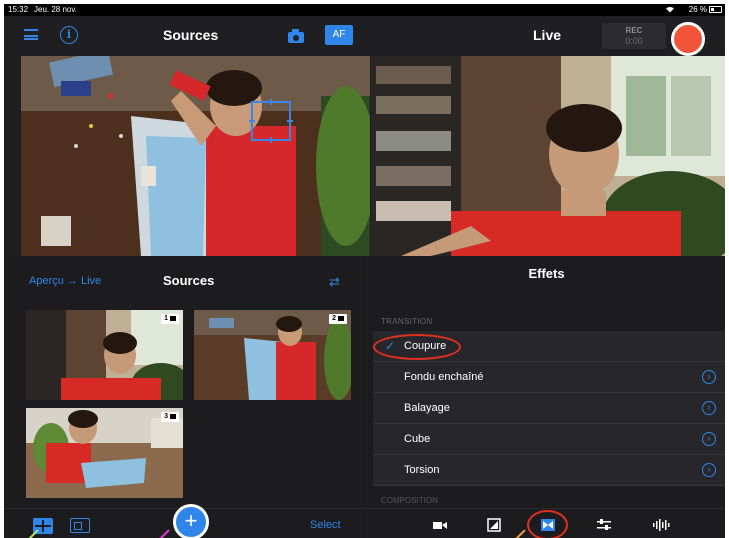 The height and width of the screenshot is (538, 729). I want to click on rec-timer: REC 0:00, so click(634, 36).